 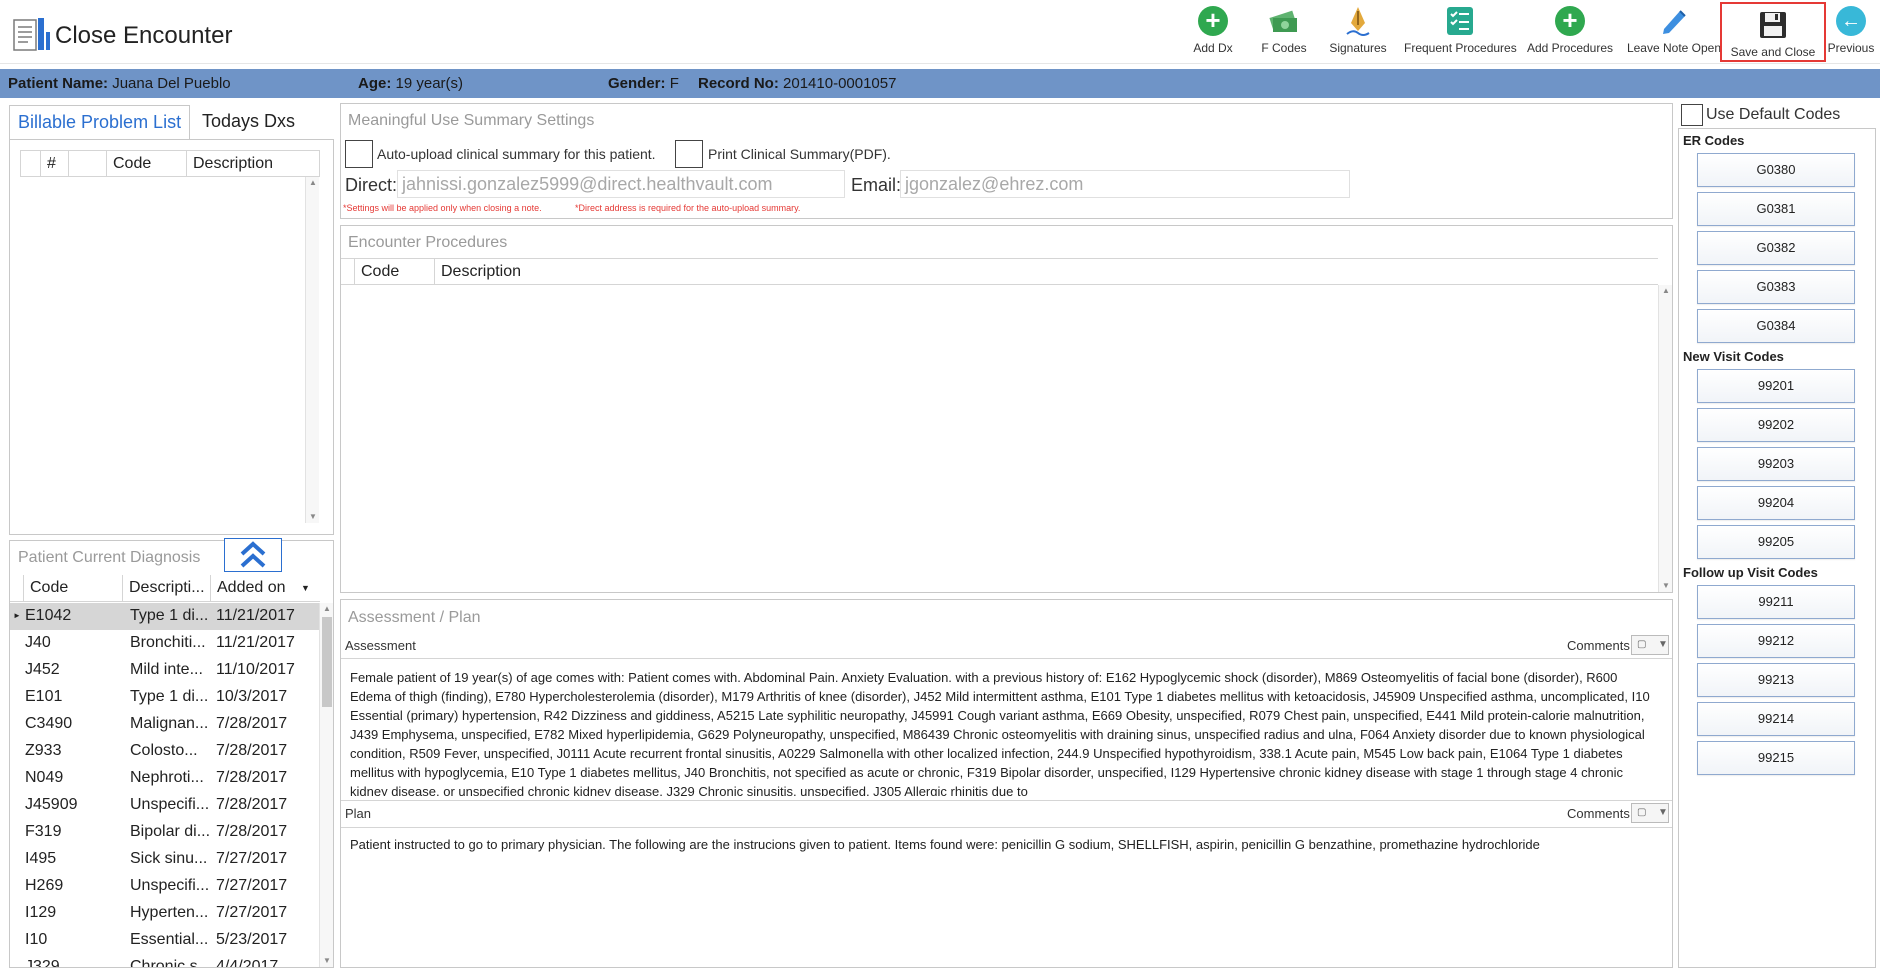 What do you see at coordinates (1665, 438) in the screenshot?
I see `procedures-scrollbar: ▲ ▼` at bounding box center [1665, 438].